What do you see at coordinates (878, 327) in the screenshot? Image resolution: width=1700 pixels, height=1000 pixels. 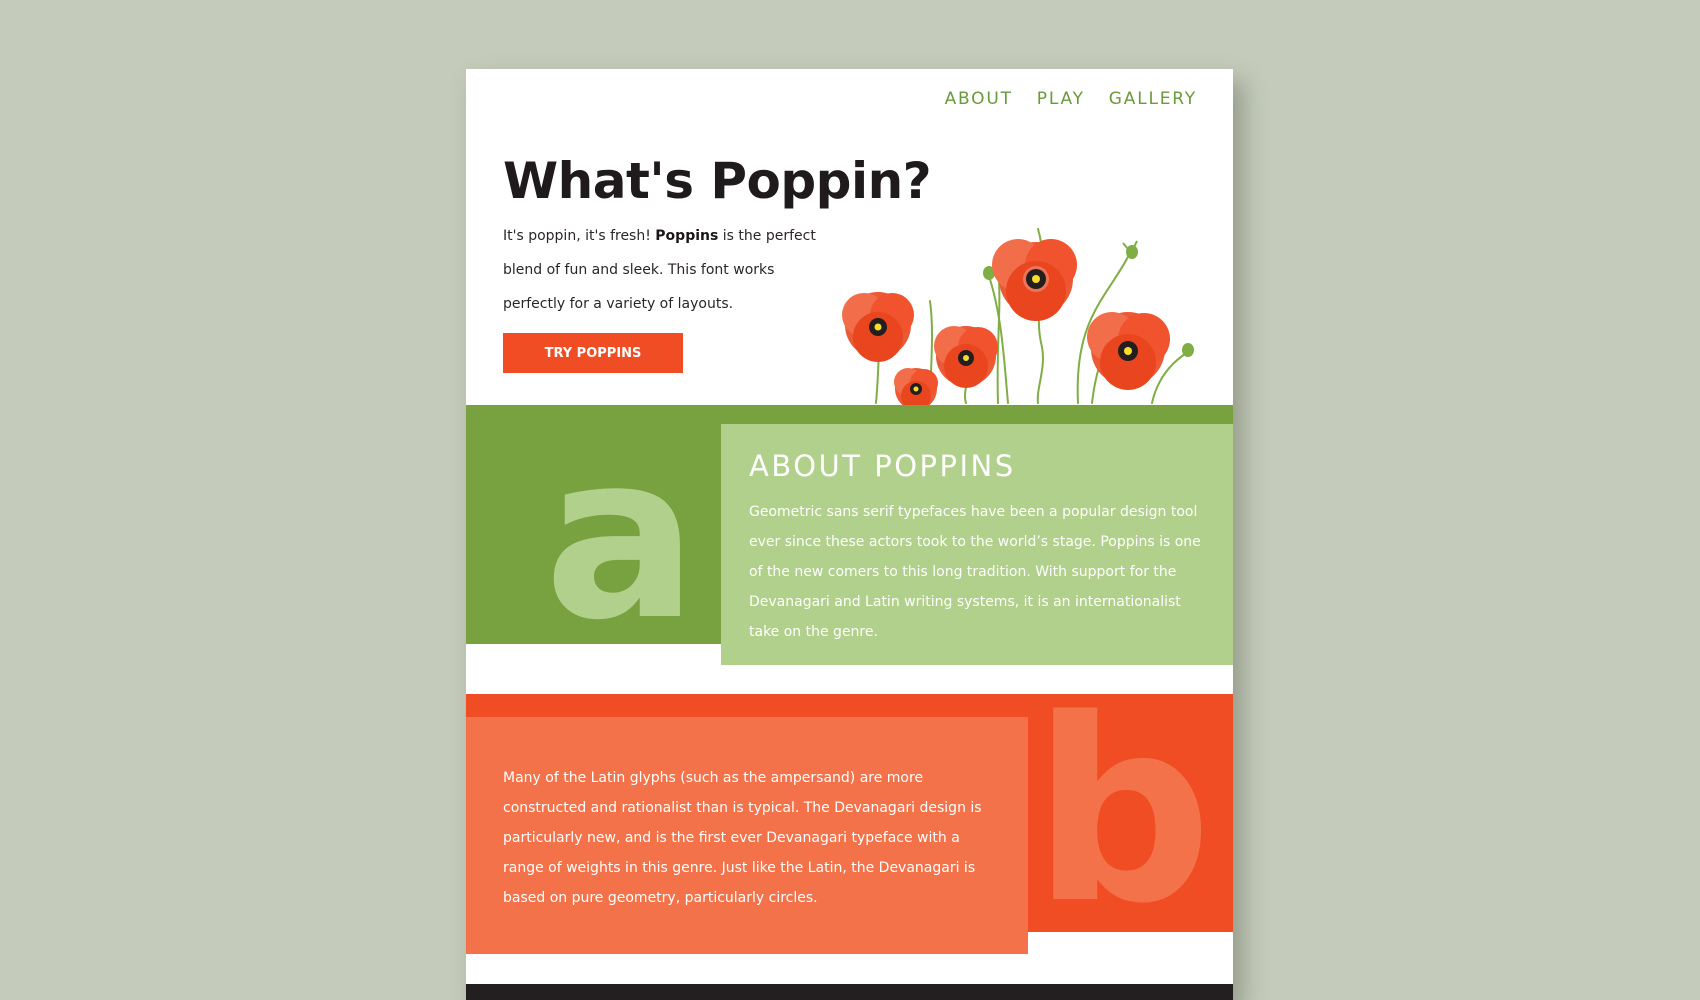 I see `poppy-flower-left` at bounding box center [878, 327].